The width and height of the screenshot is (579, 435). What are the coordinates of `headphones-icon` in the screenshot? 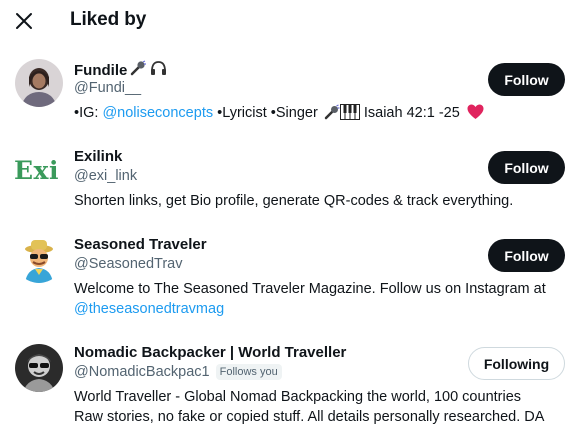 It's located at (158, 70).